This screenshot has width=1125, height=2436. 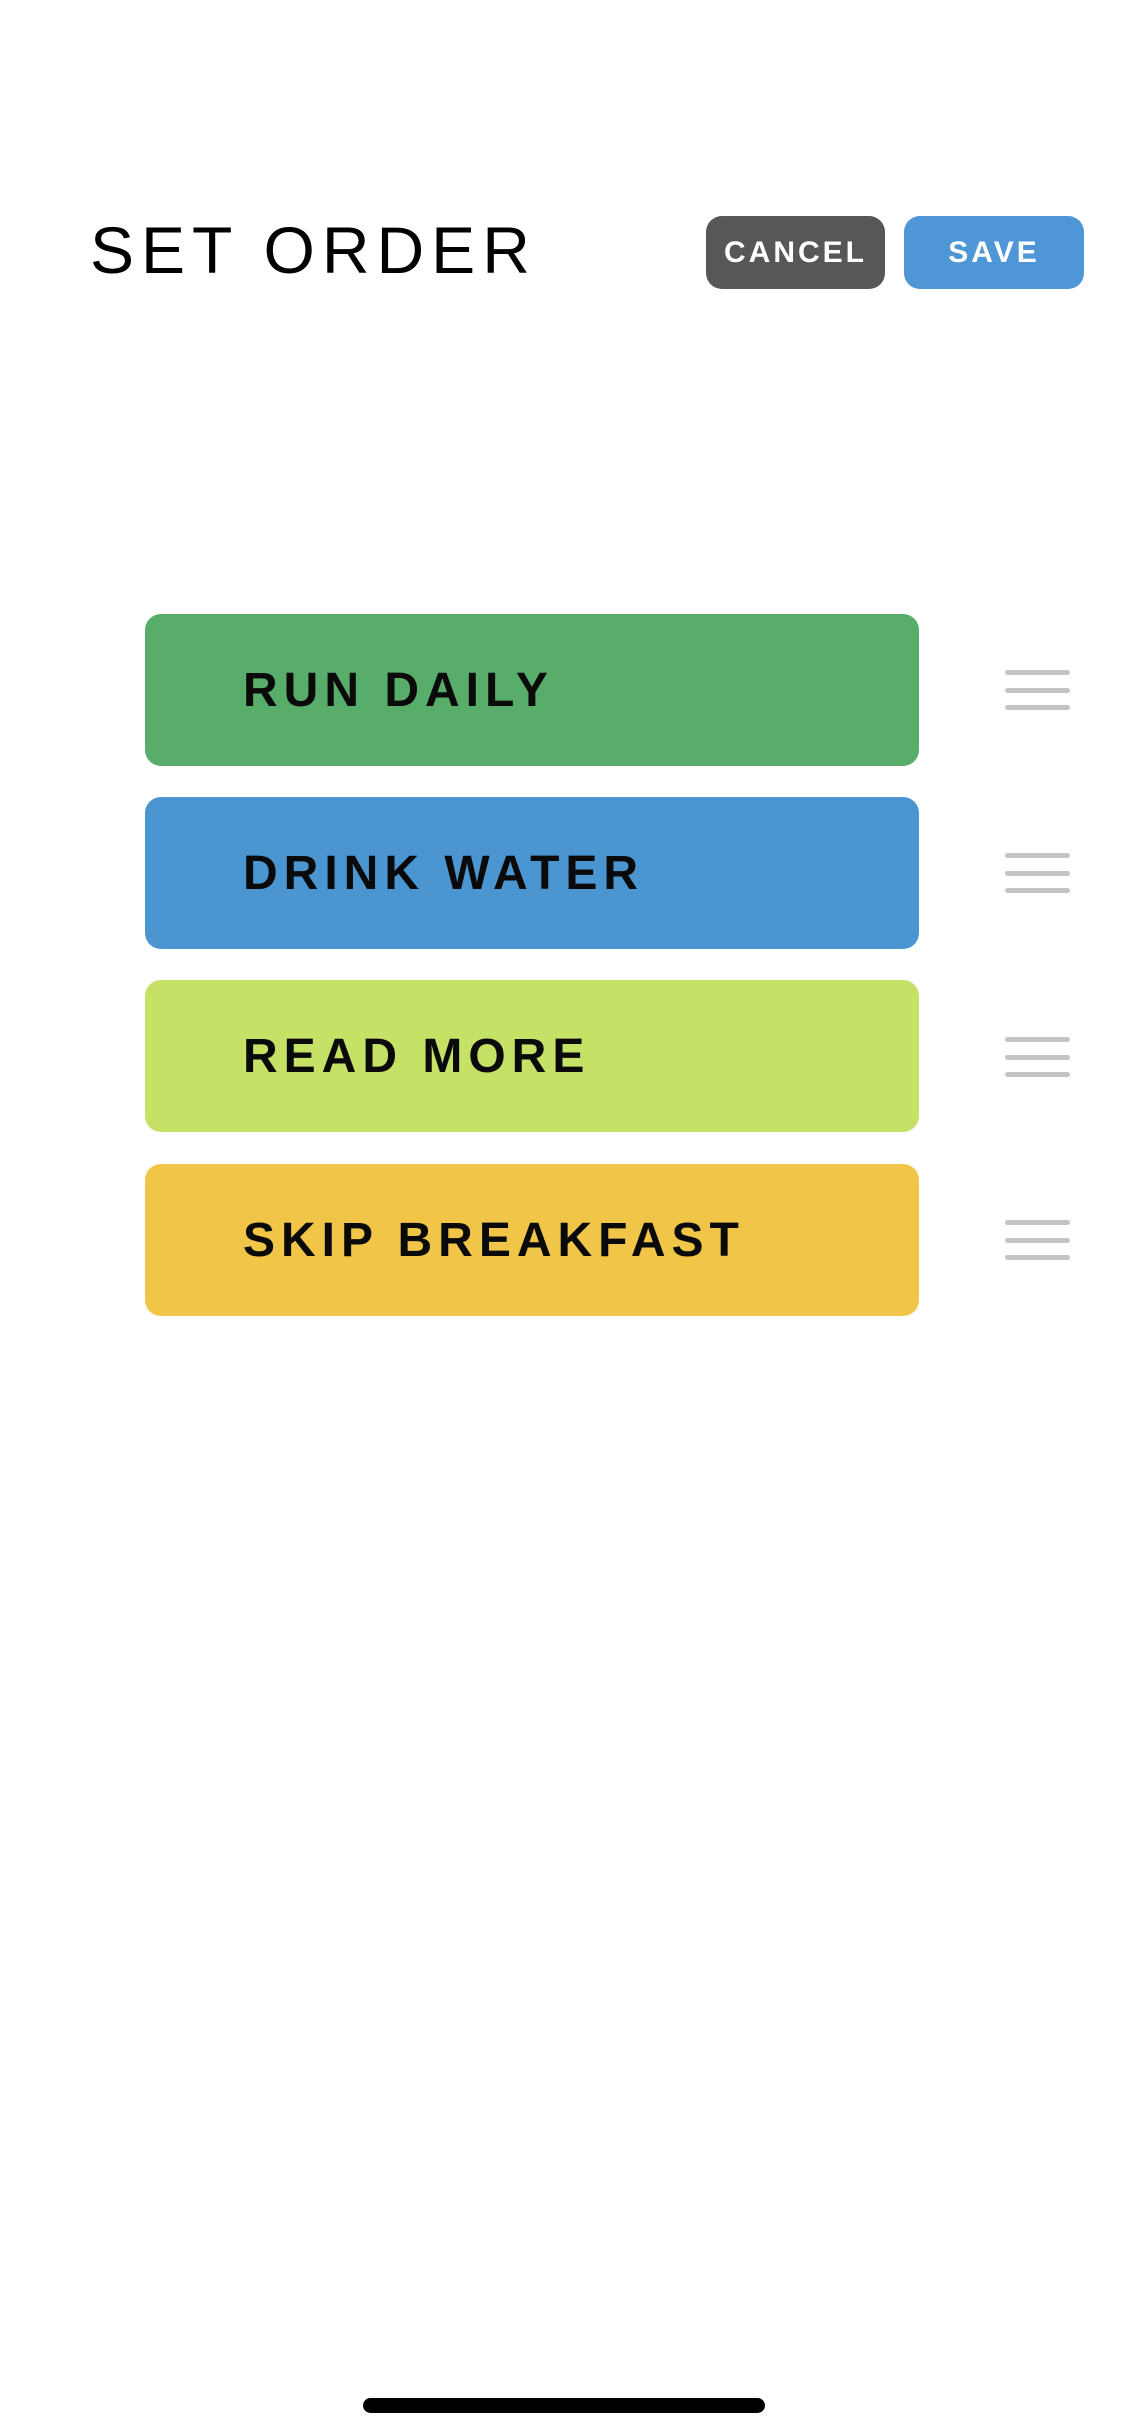 I want to click on list-item: DRINK WATER, so click(x=532, y=873).